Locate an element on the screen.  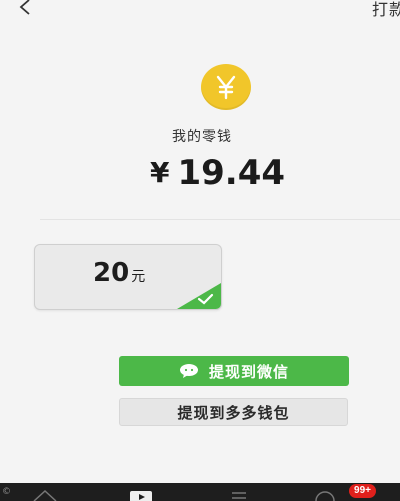
option-amount: 20 元 is located at coordinates (119, 273).